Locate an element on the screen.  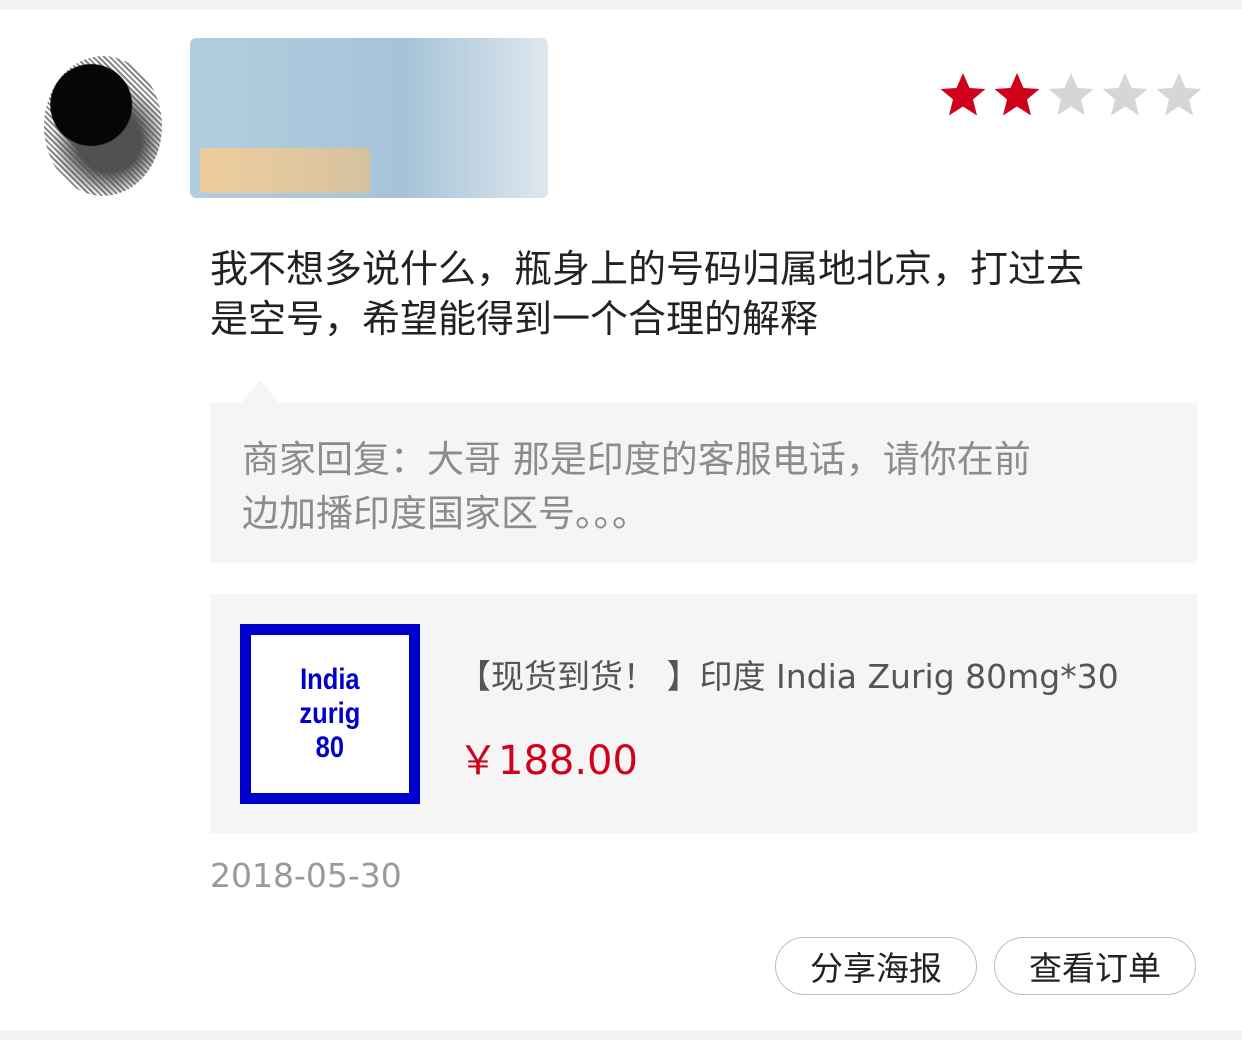
merchant-reply: 商家回复：大哥 那是印度的客服电话，请你在前 边加播印度国家区号。。。 is located at coordinates (703, 483).